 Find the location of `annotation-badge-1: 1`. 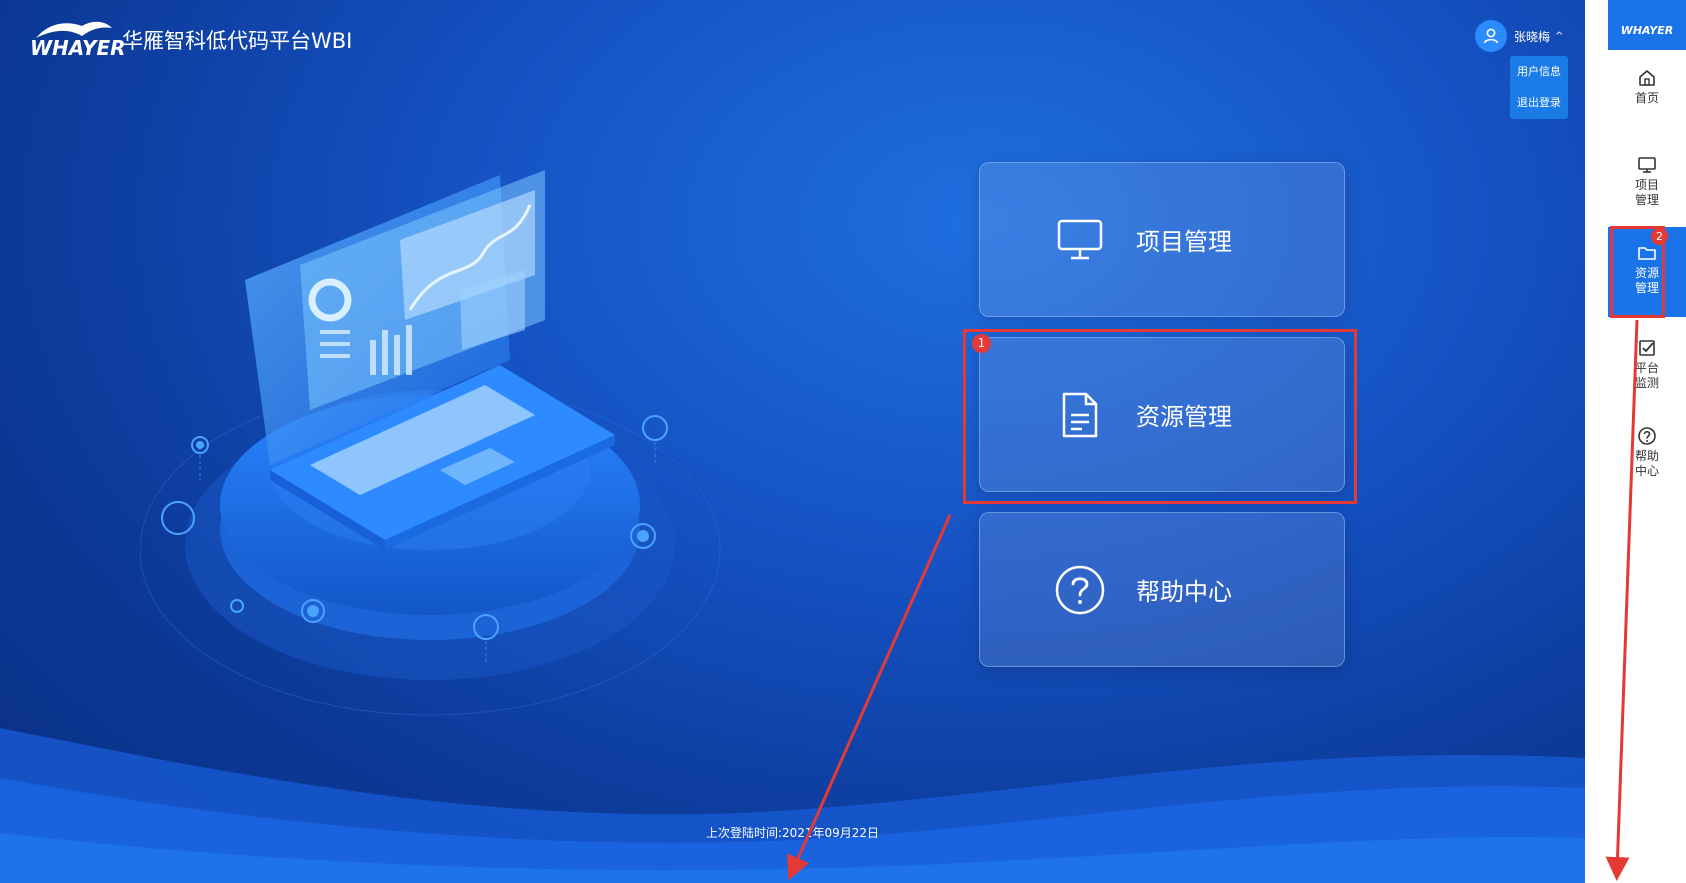

annotation-badge-1: 1 is located at coordinates (981, 343).